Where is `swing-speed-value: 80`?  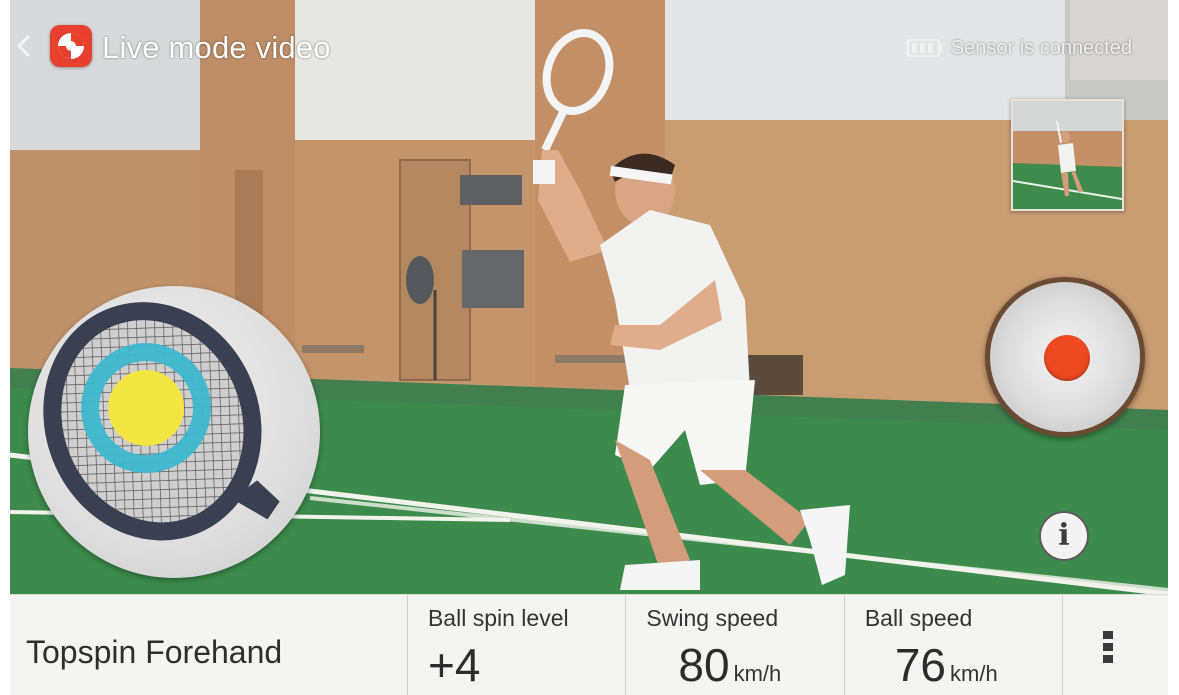 swing-speed-value: 80 is located at coordinates (704, 665).